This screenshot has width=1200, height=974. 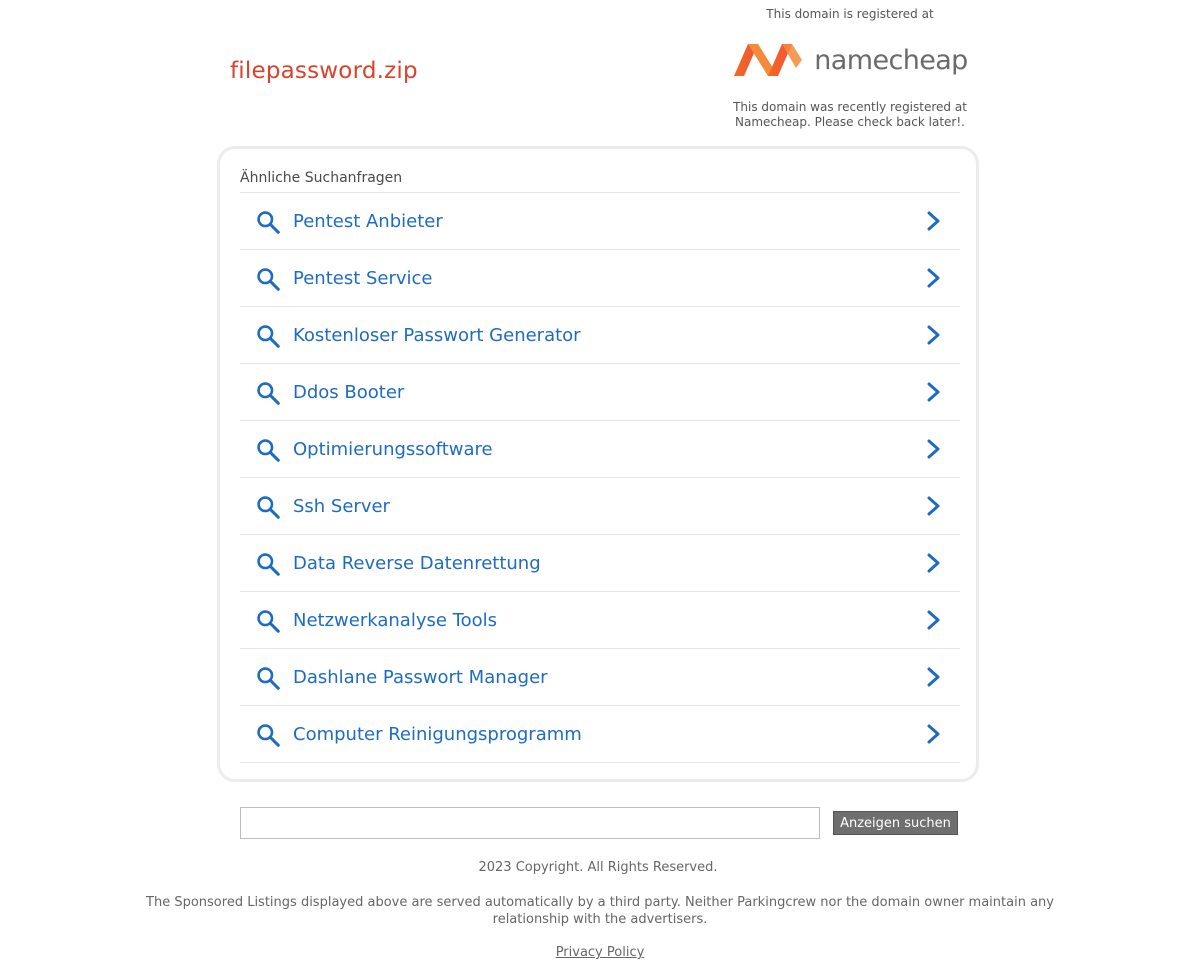 I want to click on related-search-item: Kostenloser Passwort Generator, so click(x=600, y=335).